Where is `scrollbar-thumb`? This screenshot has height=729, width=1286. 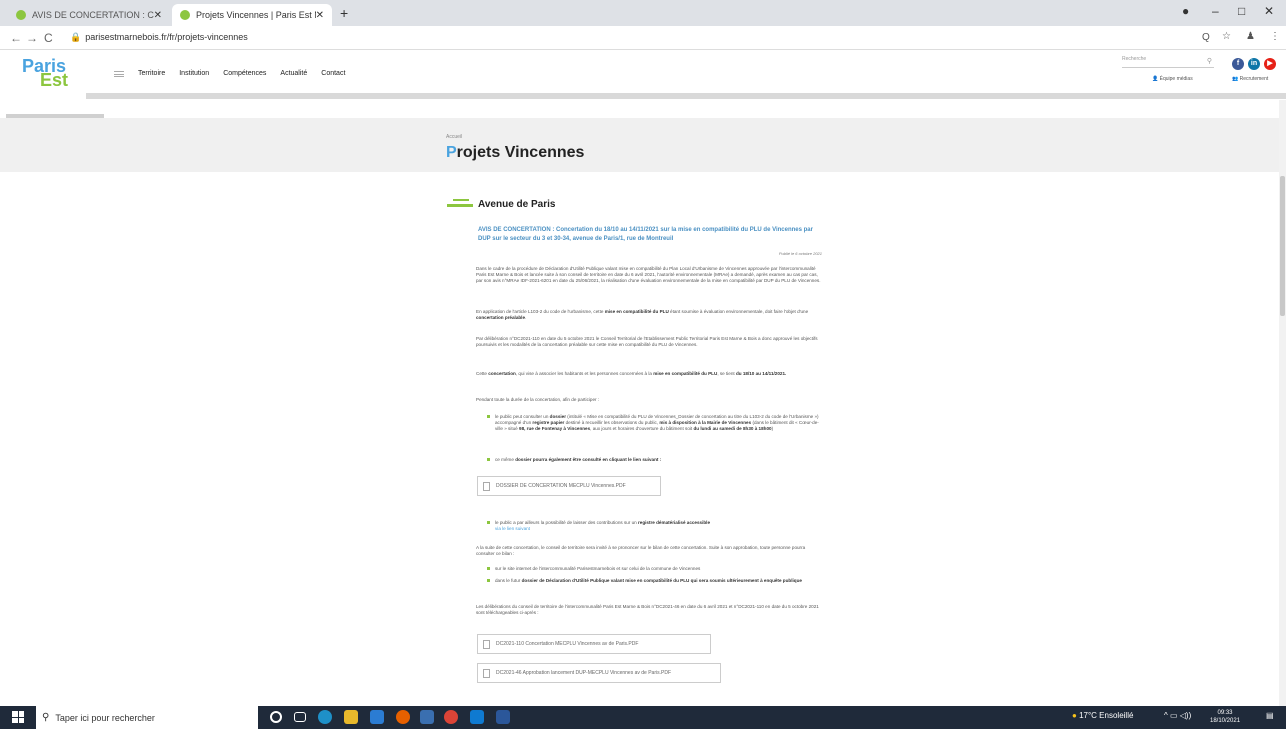 scrollbar-thumb is located at coordinates (1282, 246).